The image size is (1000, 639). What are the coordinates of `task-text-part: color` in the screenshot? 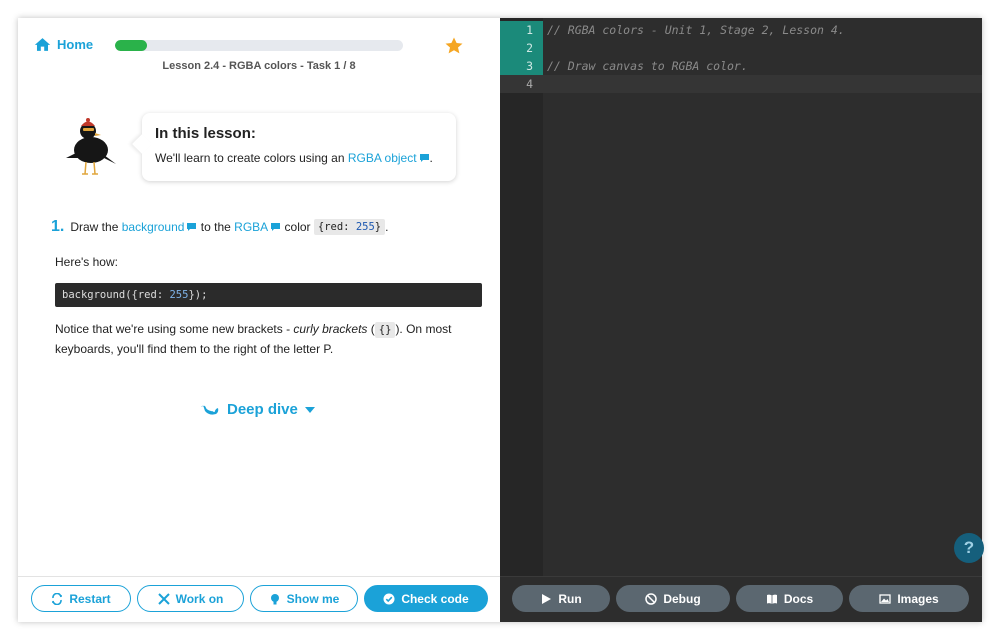 It's located at (297, 227).